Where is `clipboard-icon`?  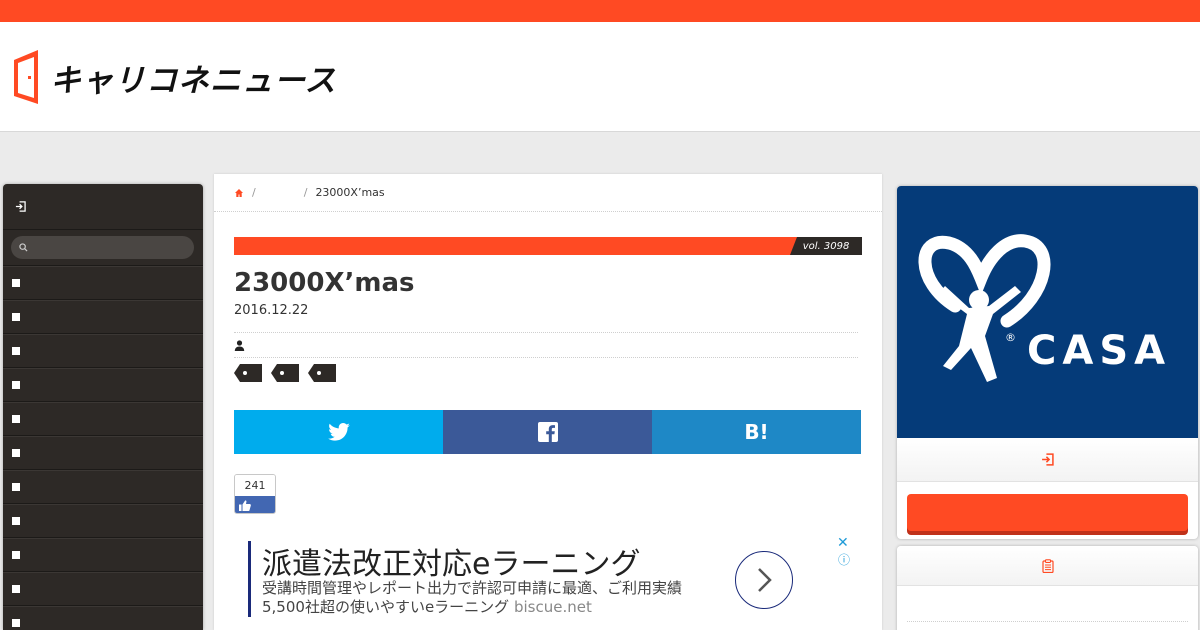
clipboard-icon is located at coordinates (1047, 565).